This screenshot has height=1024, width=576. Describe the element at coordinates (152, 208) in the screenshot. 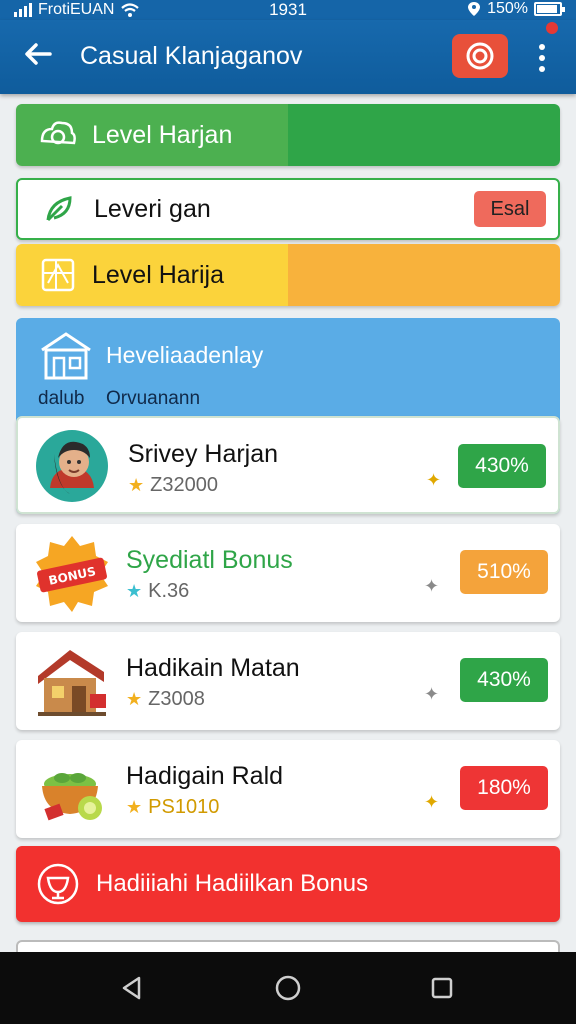

I see `level-label: Leveri gan` at that location.